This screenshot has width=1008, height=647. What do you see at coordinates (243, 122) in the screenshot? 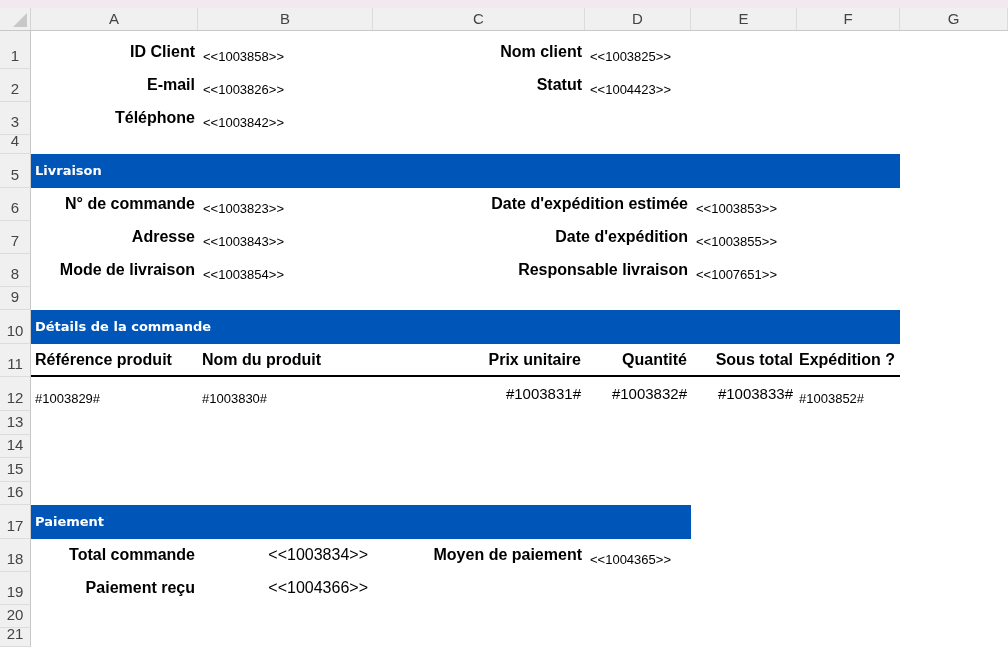
I see `field-value: <<1003842>>` at bounding box center [243, 122].